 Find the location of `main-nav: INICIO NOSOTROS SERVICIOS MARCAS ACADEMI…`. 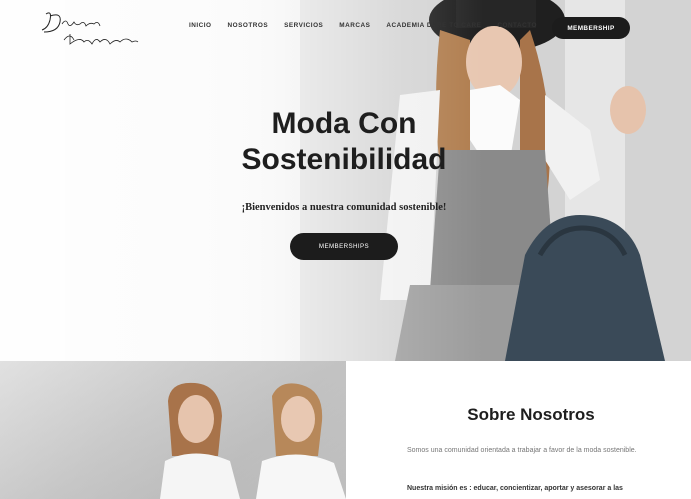

main-nav: INICIO NOSOTROS SERVICIOS MARCAS ACADEMI… is located at coordinates (371, 25).